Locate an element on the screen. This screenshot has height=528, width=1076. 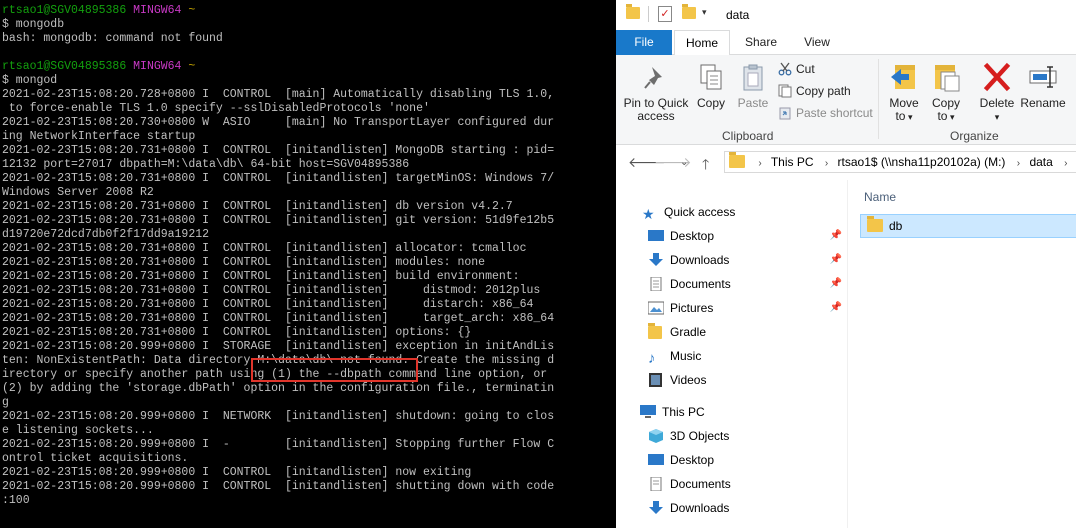
music-icon: ♪ is located at coordinates (652, 358).